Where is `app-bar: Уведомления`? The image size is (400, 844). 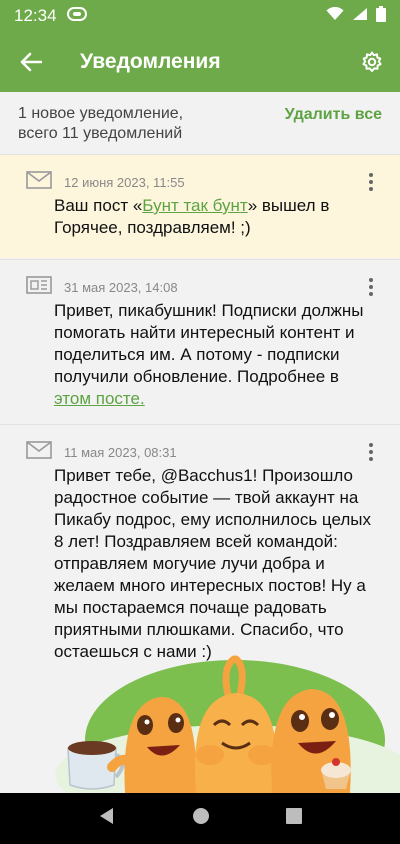
app-bar: Уведомления is located at coordinates (200, 62).